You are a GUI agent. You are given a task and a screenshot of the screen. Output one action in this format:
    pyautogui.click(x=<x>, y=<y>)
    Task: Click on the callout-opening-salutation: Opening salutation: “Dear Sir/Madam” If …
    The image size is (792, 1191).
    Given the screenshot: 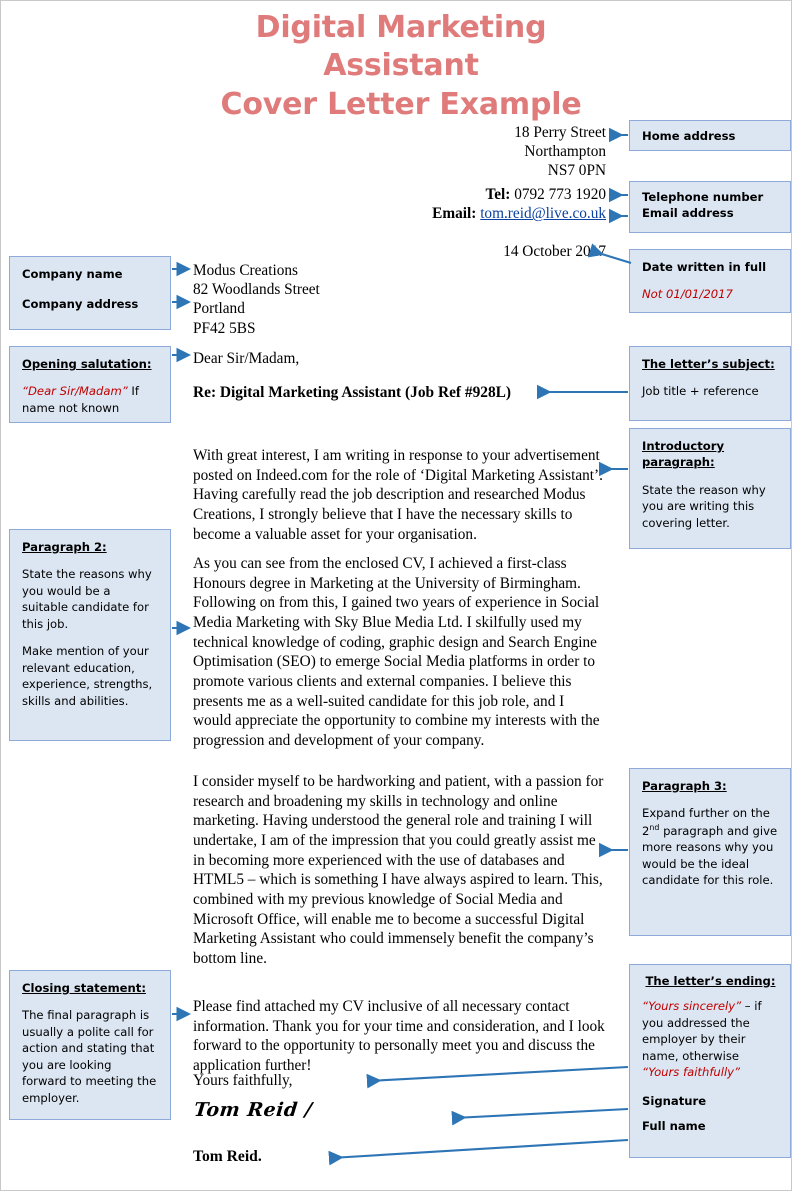 What is the action you would take?
    pyautogui.click(x=90, y=384)
    